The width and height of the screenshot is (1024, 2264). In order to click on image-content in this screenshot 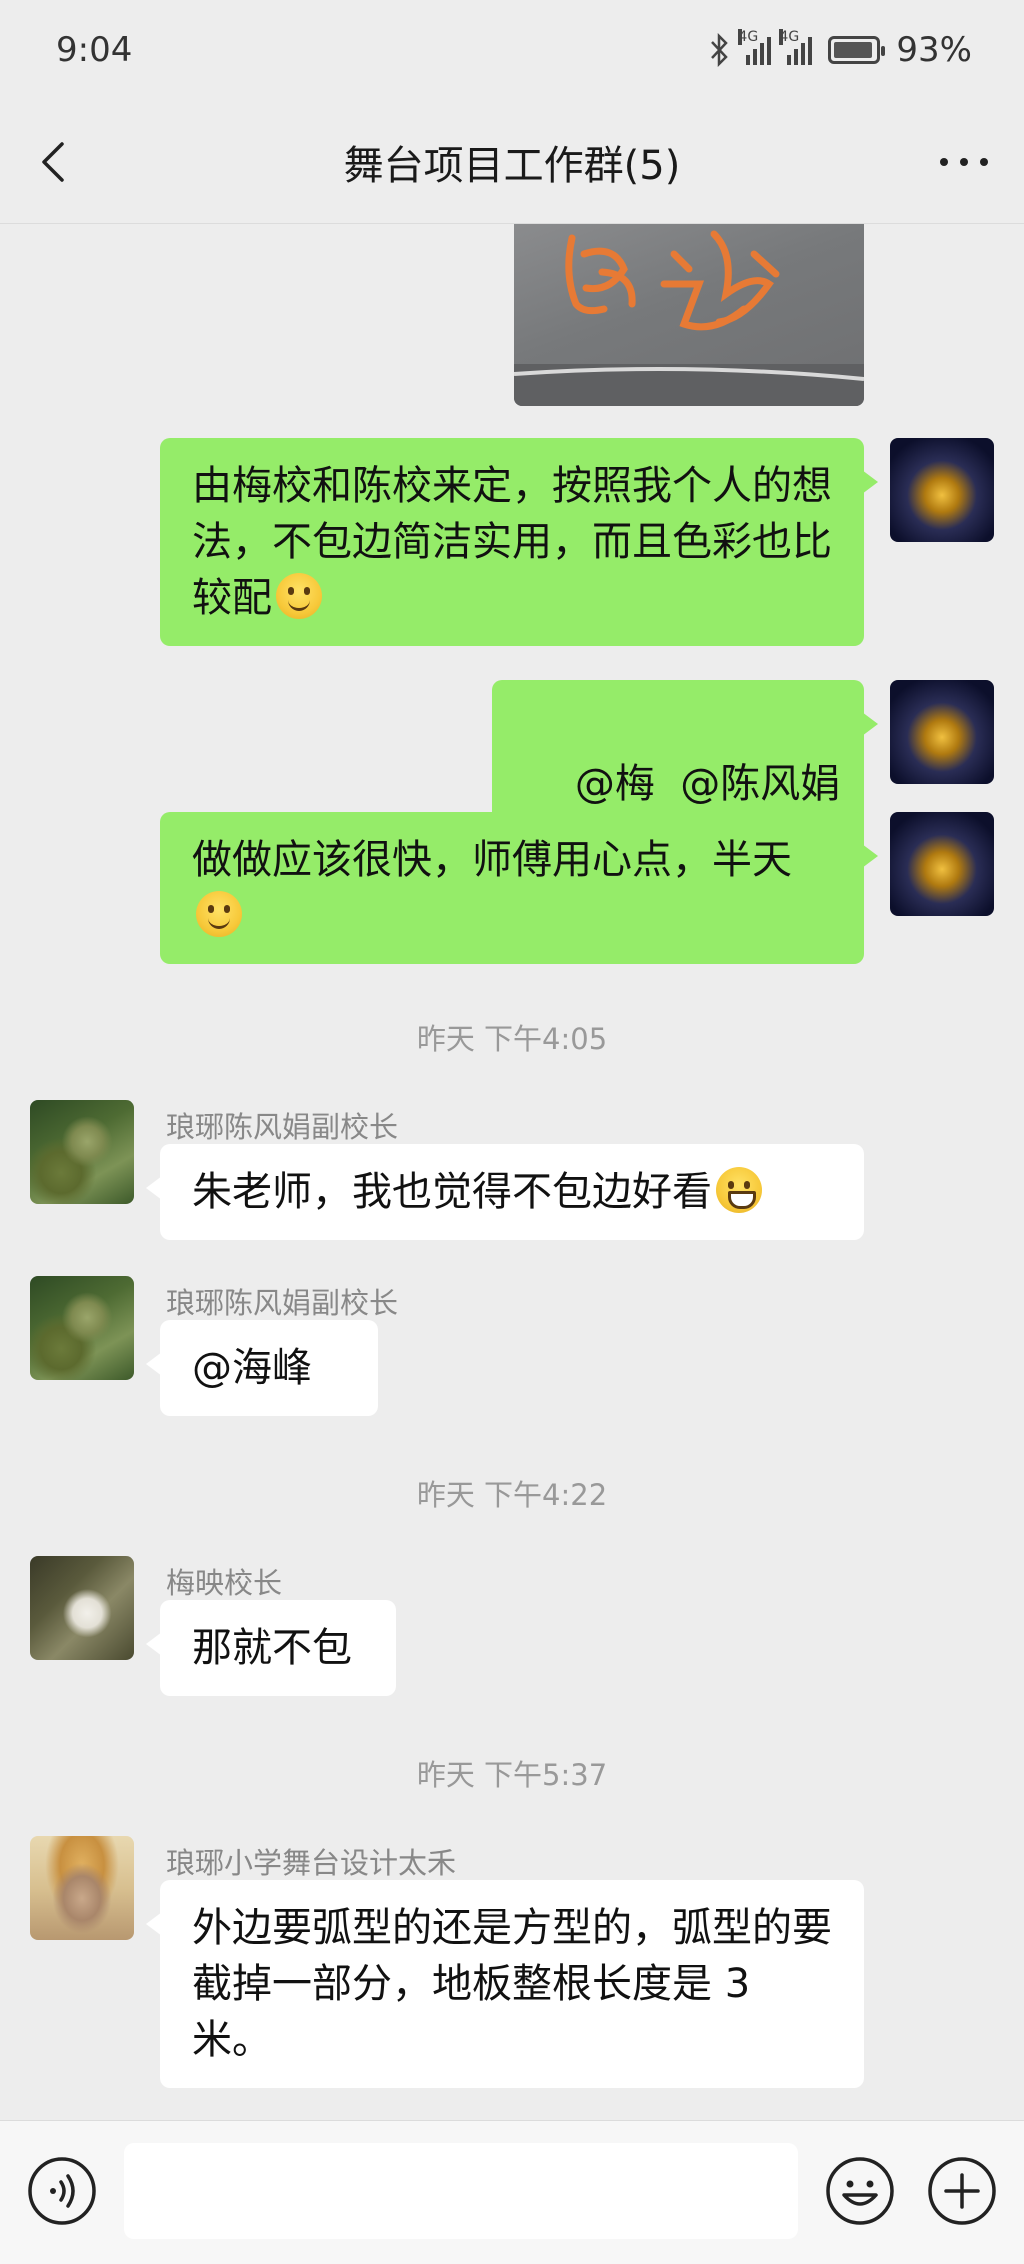, I will do `click(689, 318)`.